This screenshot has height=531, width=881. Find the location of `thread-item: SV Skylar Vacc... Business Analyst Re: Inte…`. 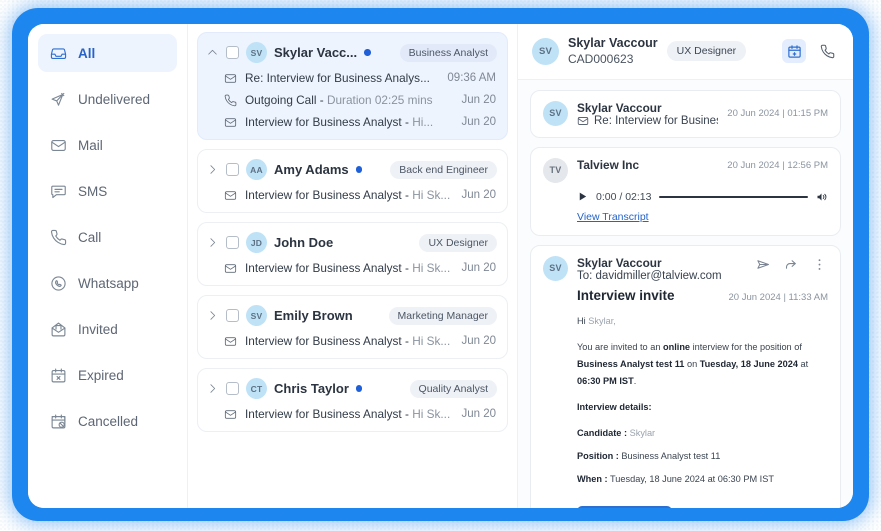

thread-item: SV Skylar Vacc... Business Analyst Re: Inte… is located at coordinates (352, 86).